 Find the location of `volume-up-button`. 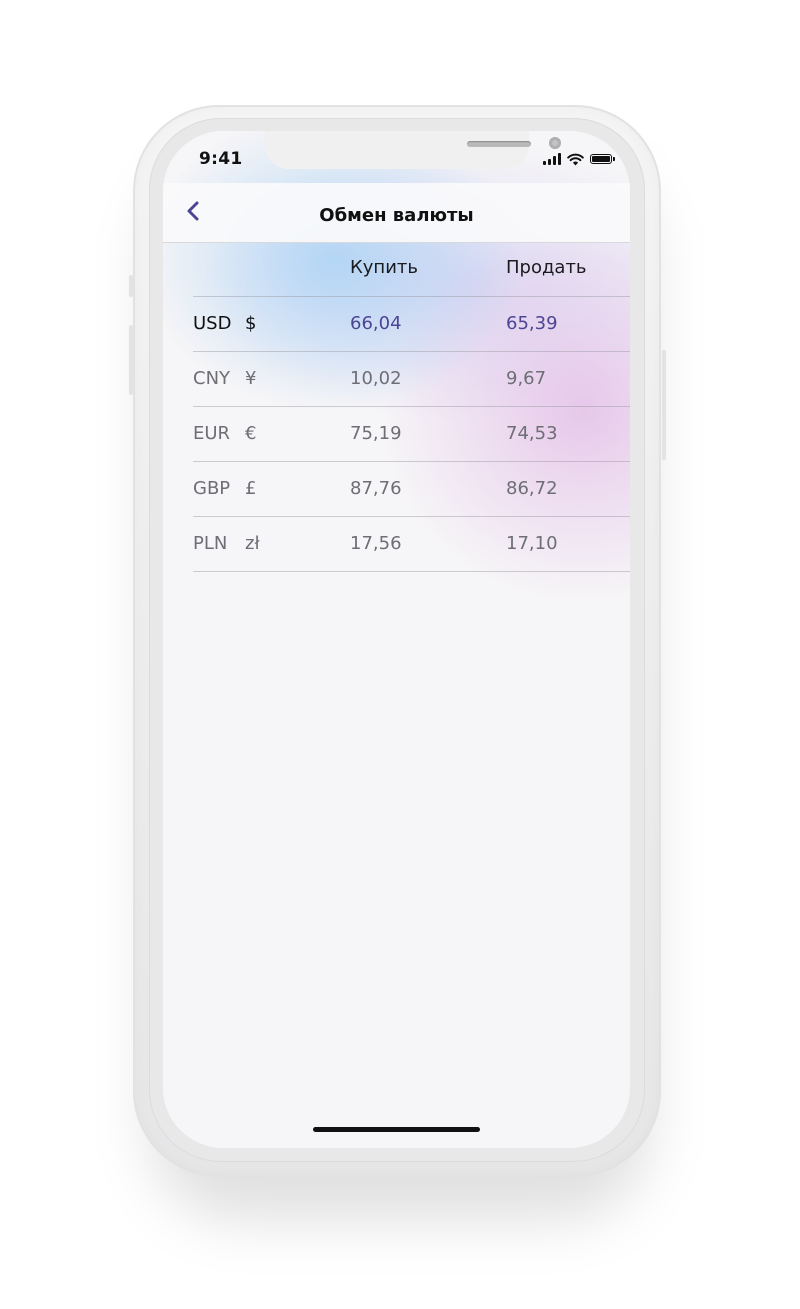

volume-up-button is located at coordinates (131, 286).